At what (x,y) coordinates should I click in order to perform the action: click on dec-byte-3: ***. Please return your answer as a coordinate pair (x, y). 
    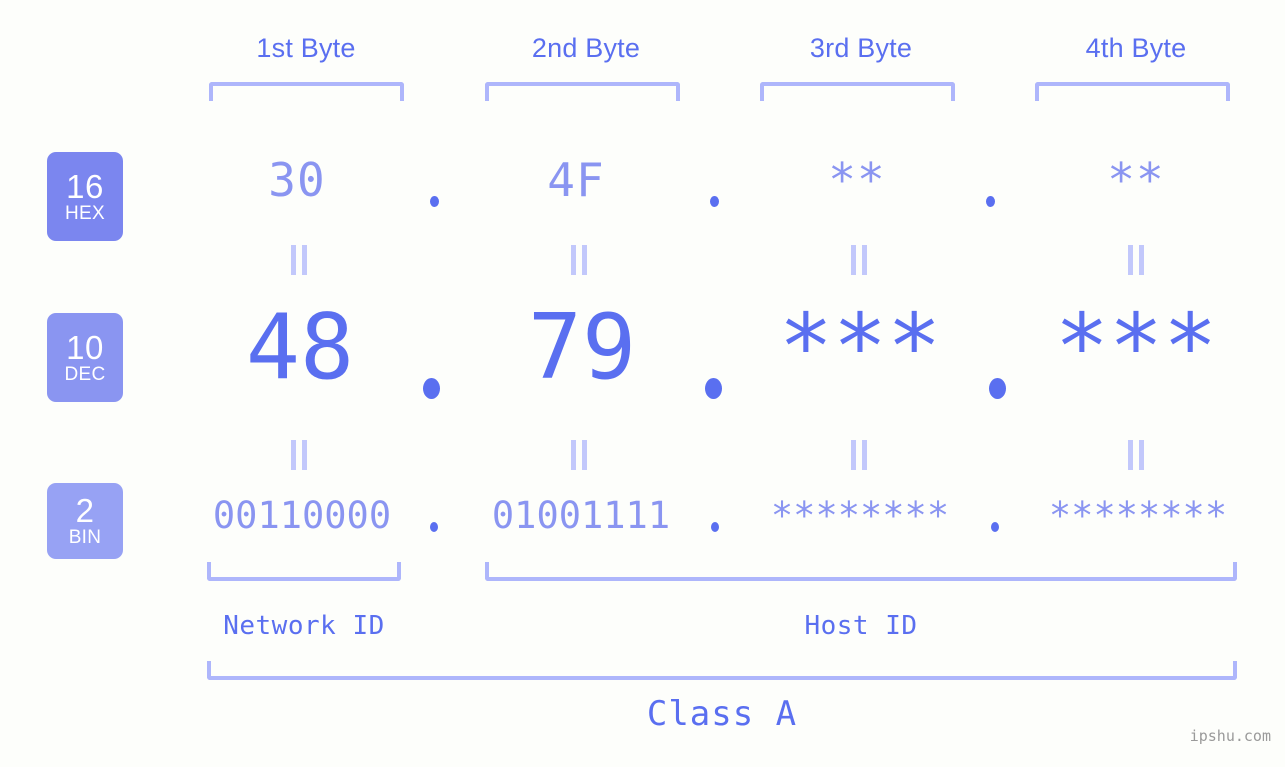
    Looking at the image, I should click on (860, 347).